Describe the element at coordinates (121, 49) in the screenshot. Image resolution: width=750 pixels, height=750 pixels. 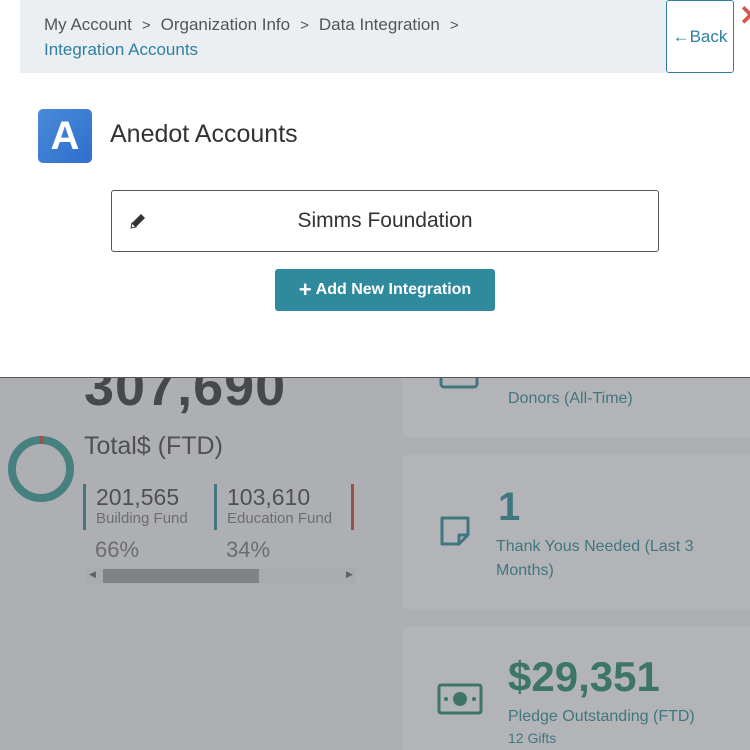
I see `breadcrumb-current: Integration Accounts` at that location.